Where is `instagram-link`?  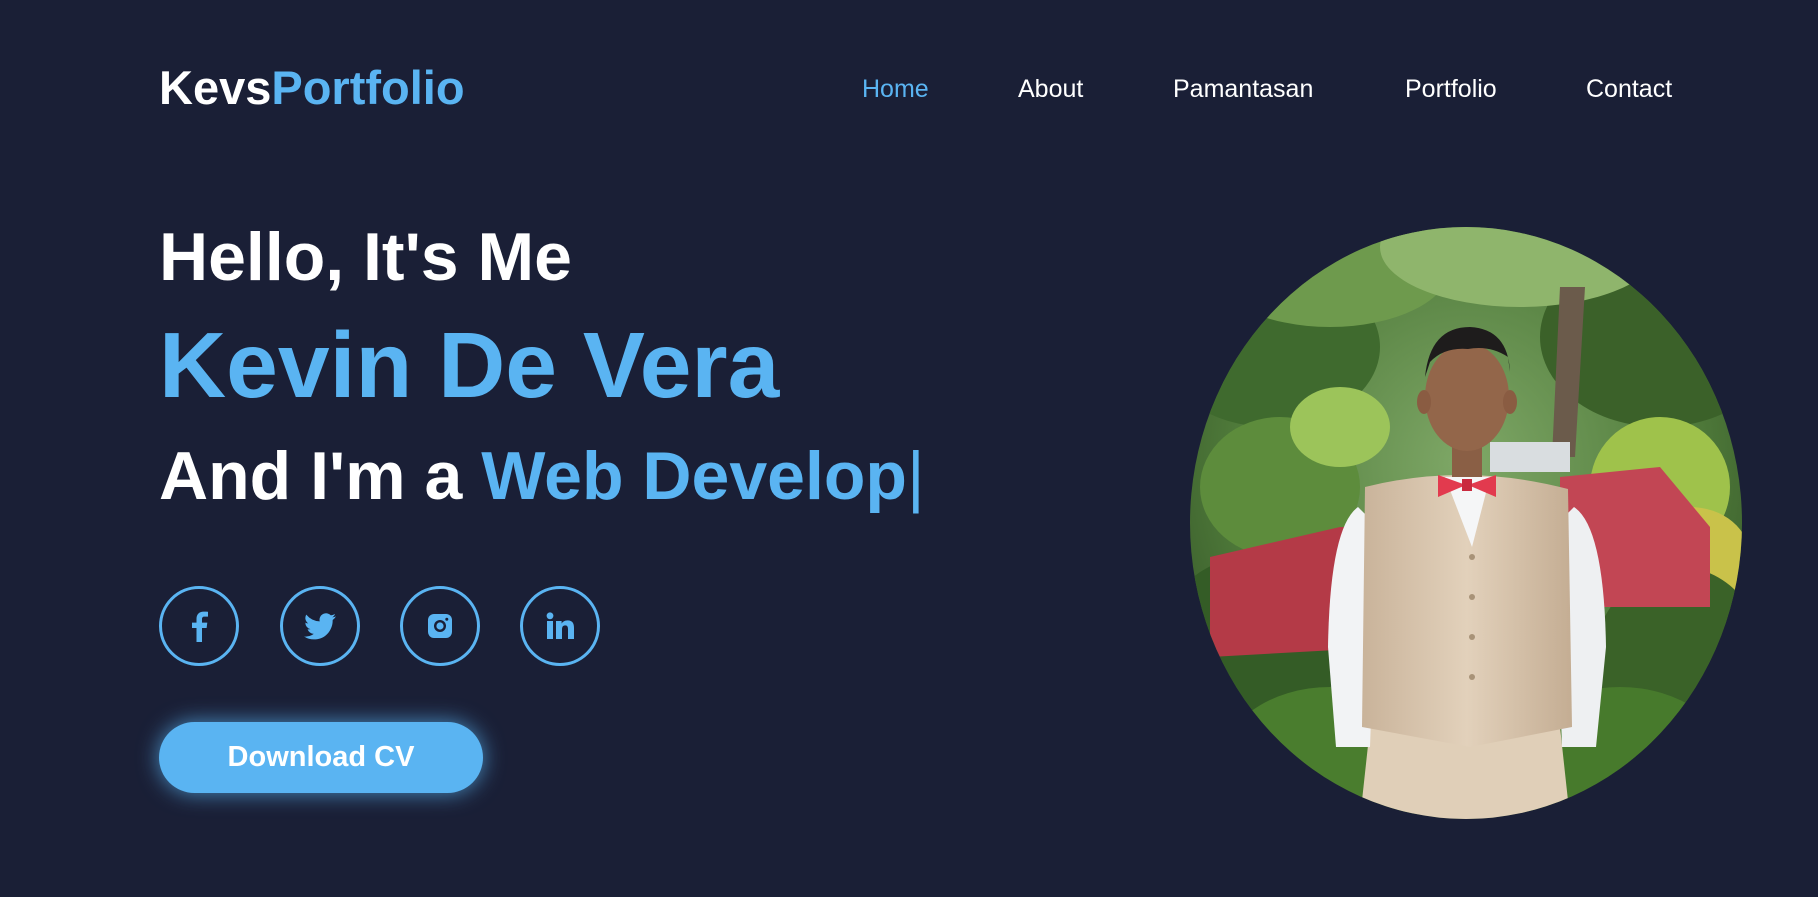 instagram-link is located at coordinates (440, 626).